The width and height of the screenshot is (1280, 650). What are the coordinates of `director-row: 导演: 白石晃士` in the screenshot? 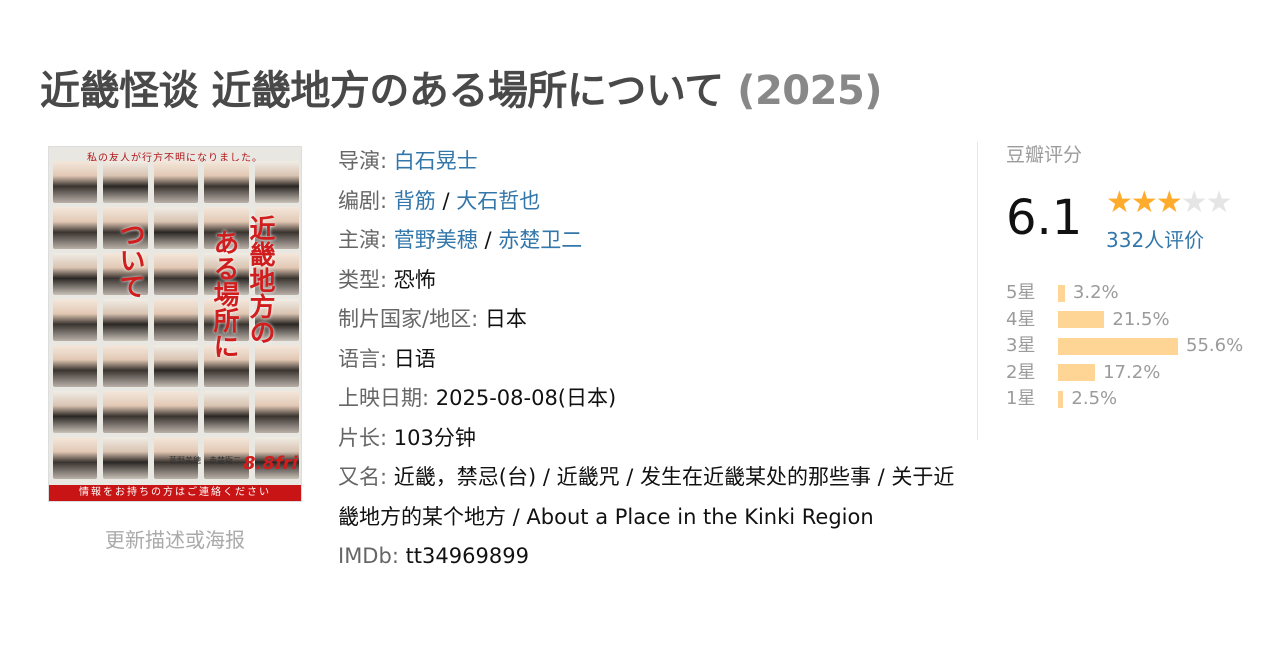 It's located at (408, 161).